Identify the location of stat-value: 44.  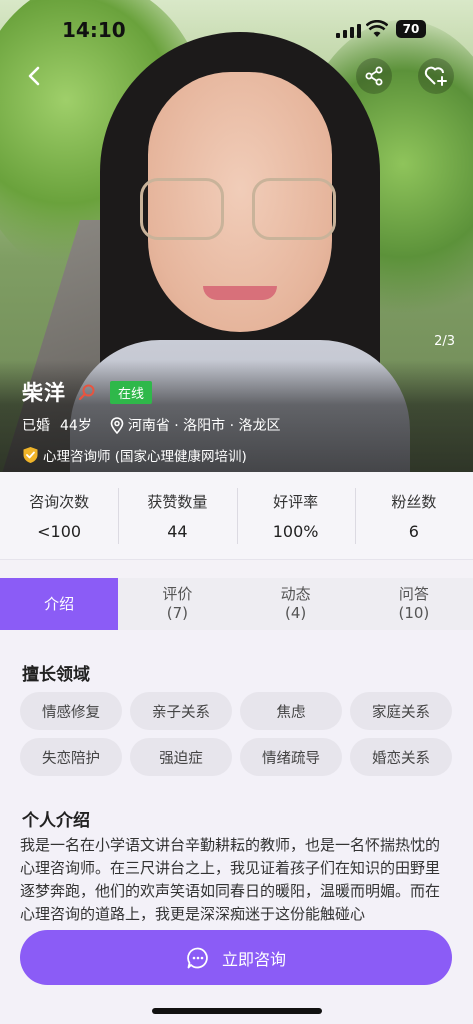
(177, 531).